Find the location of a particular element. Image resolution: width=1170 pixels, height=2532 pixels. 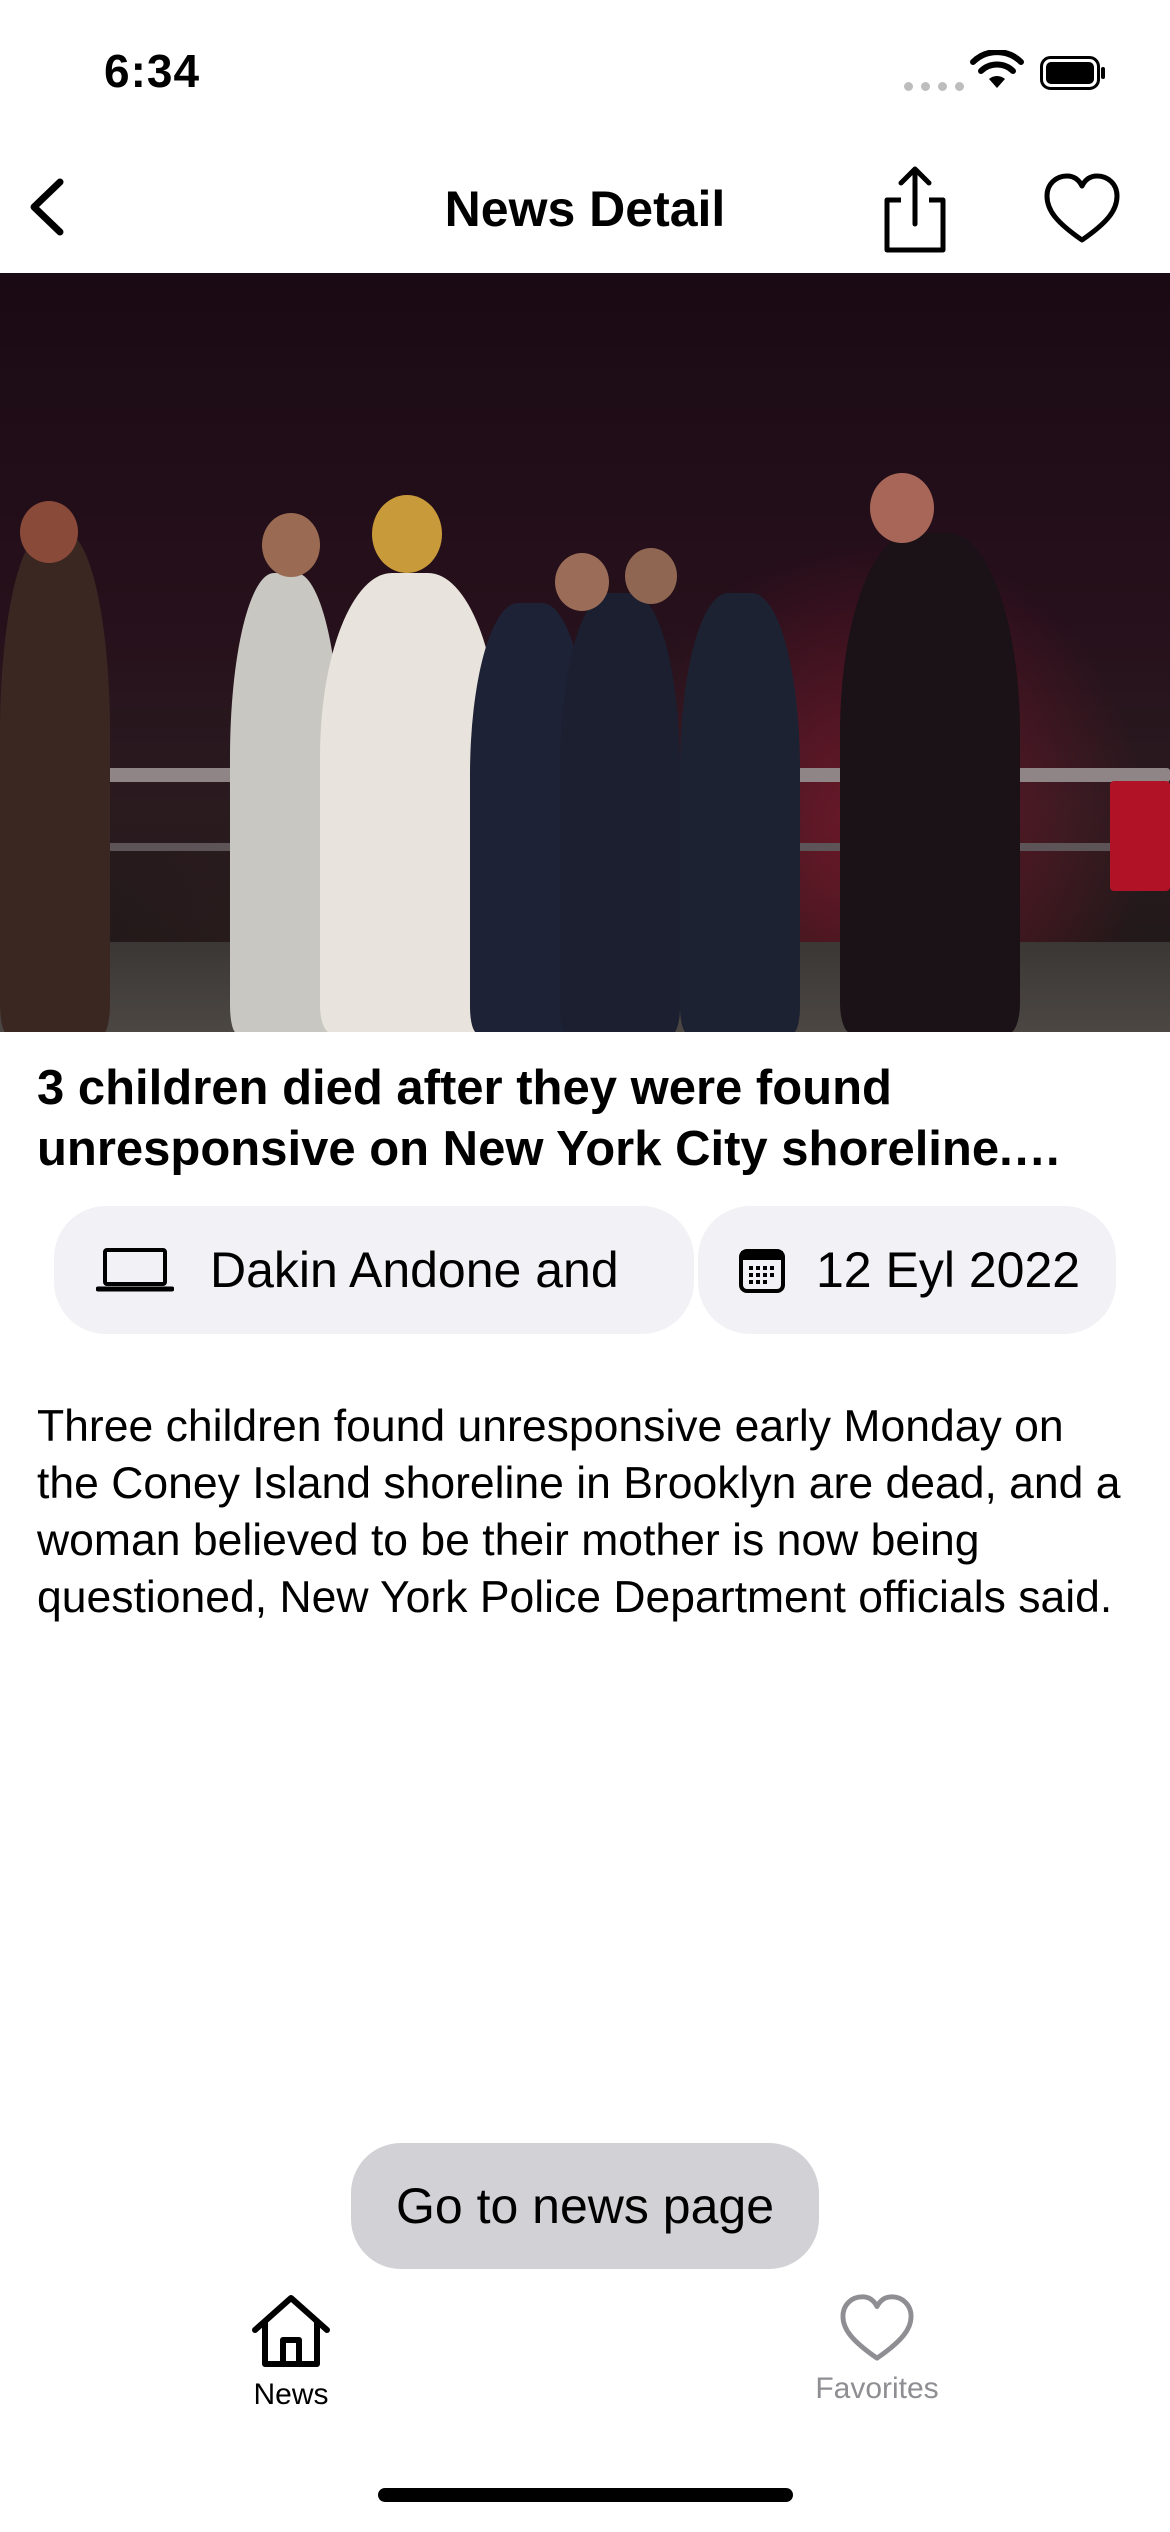

date-chip: 12 Eyl 2022 is located at coordinates (907, 1270).